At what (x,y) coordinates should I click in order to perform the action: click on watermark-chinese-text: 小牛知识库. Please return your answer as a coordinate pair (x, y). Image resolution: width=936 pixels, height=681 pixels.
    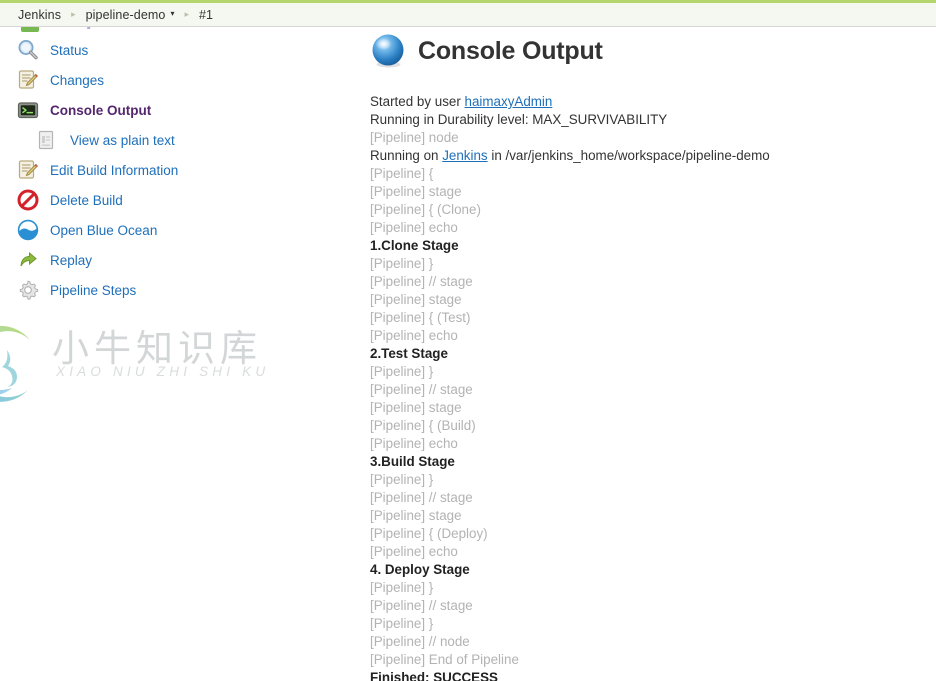
    Looking at the image, I should click on (157, 348).